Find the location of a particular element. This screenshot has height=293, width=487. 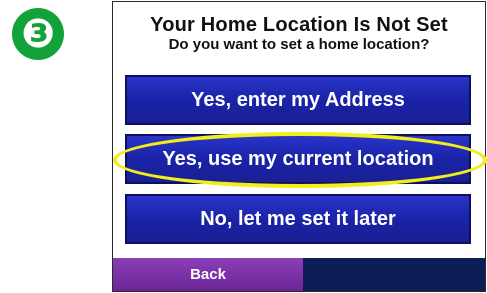

bottom-bar: Back is located at coordinates (299, 274).